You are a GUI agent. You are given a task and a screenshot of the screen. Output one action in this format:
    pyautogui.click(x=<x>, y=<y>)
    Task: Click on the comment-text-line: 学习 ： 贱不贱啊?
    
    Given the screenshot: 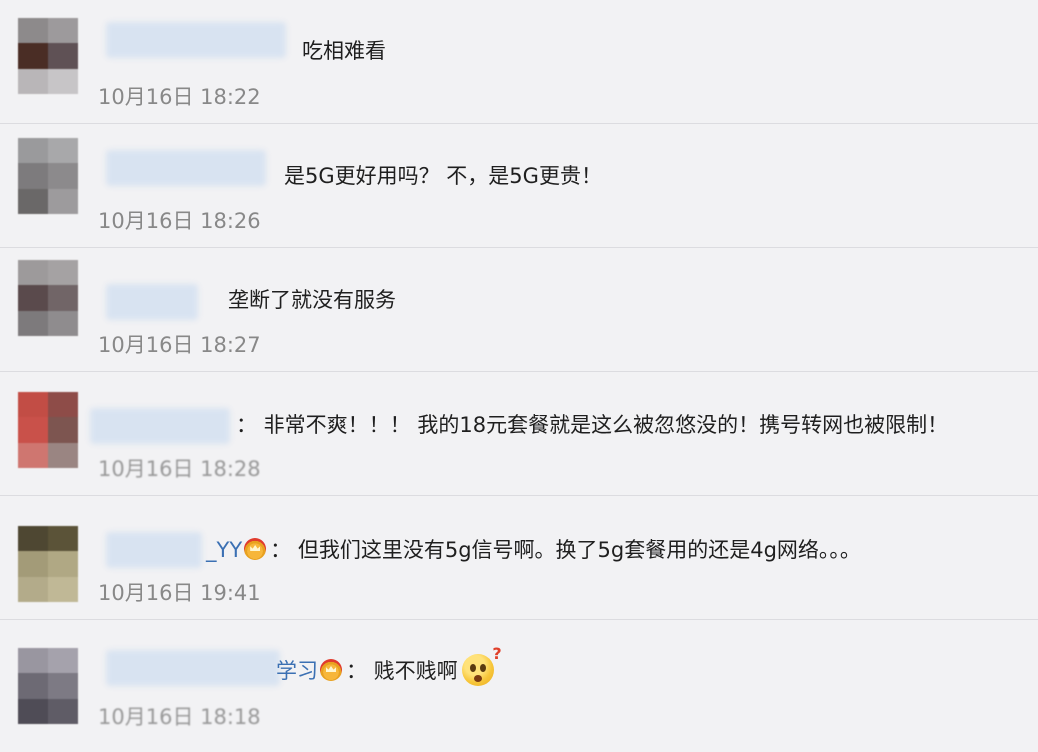 What is the action you would take?
    pyautogui.click(x=389, y=666)
    